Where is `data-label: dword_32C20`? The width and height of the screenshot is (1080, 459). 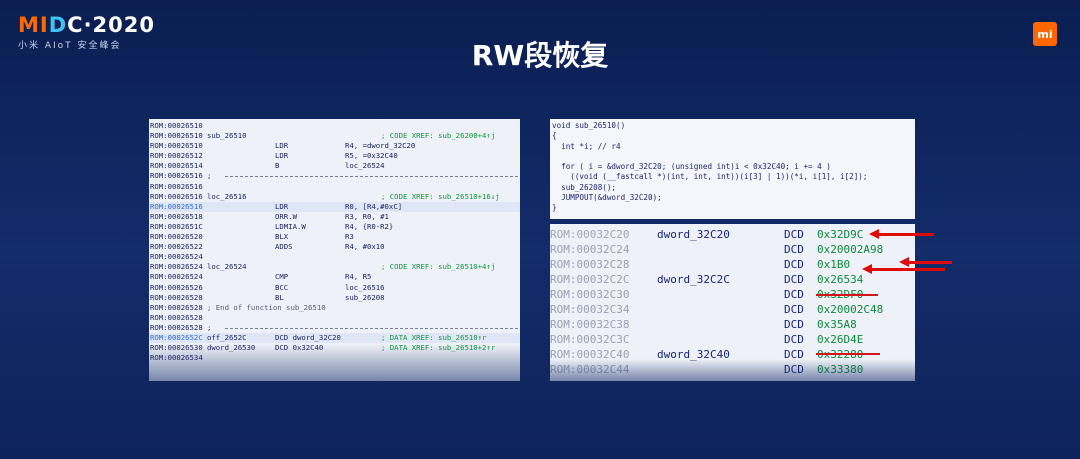
data-label: dword_32C20 is located at coordinates (693, 234).